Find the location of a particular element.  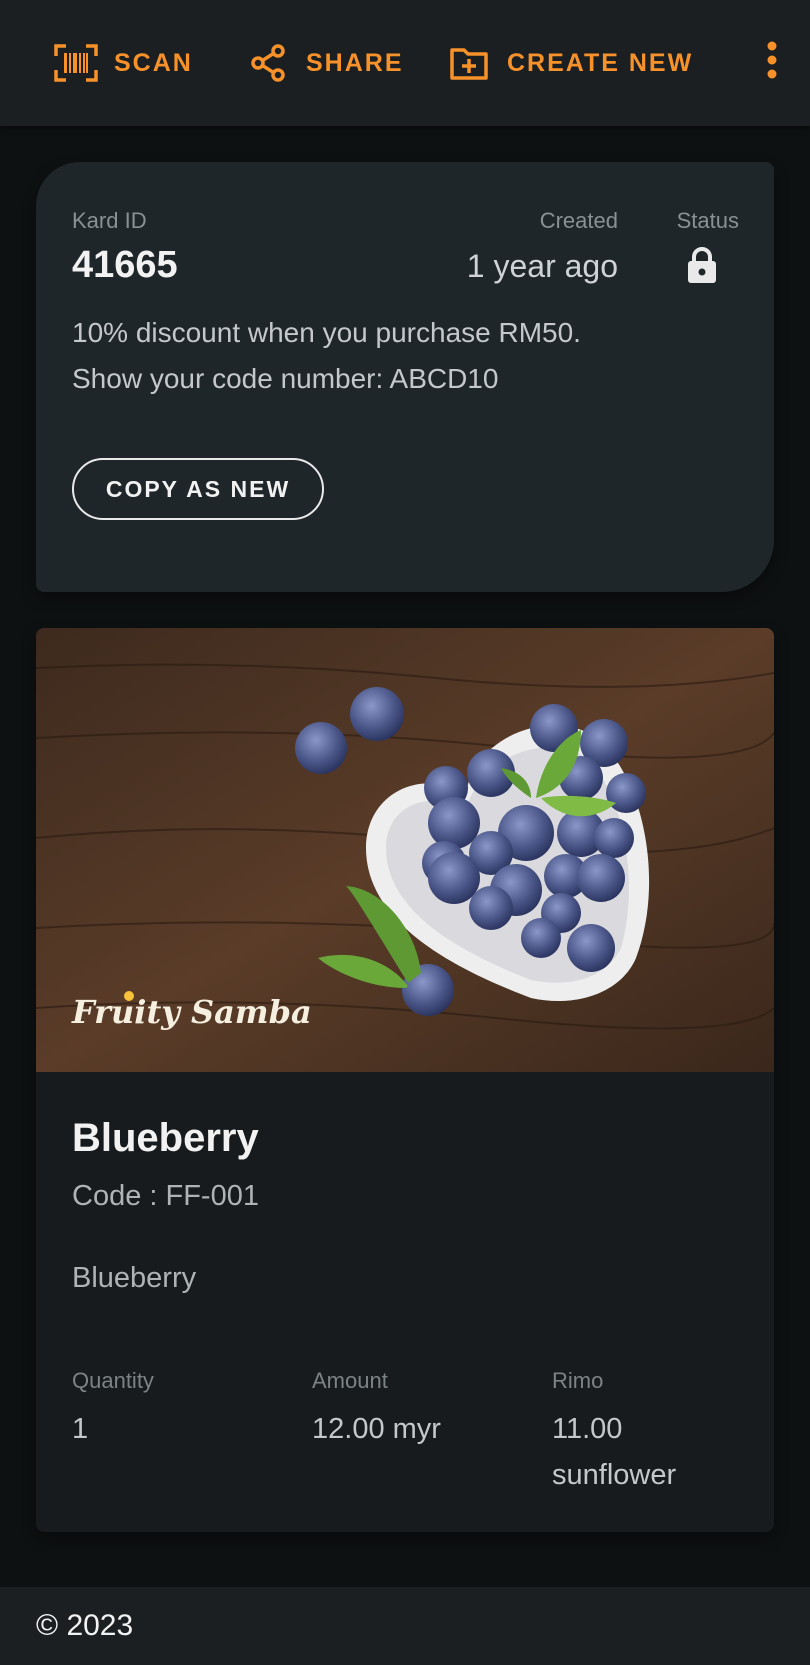

lock-icon is located at coordinates (702, 265).